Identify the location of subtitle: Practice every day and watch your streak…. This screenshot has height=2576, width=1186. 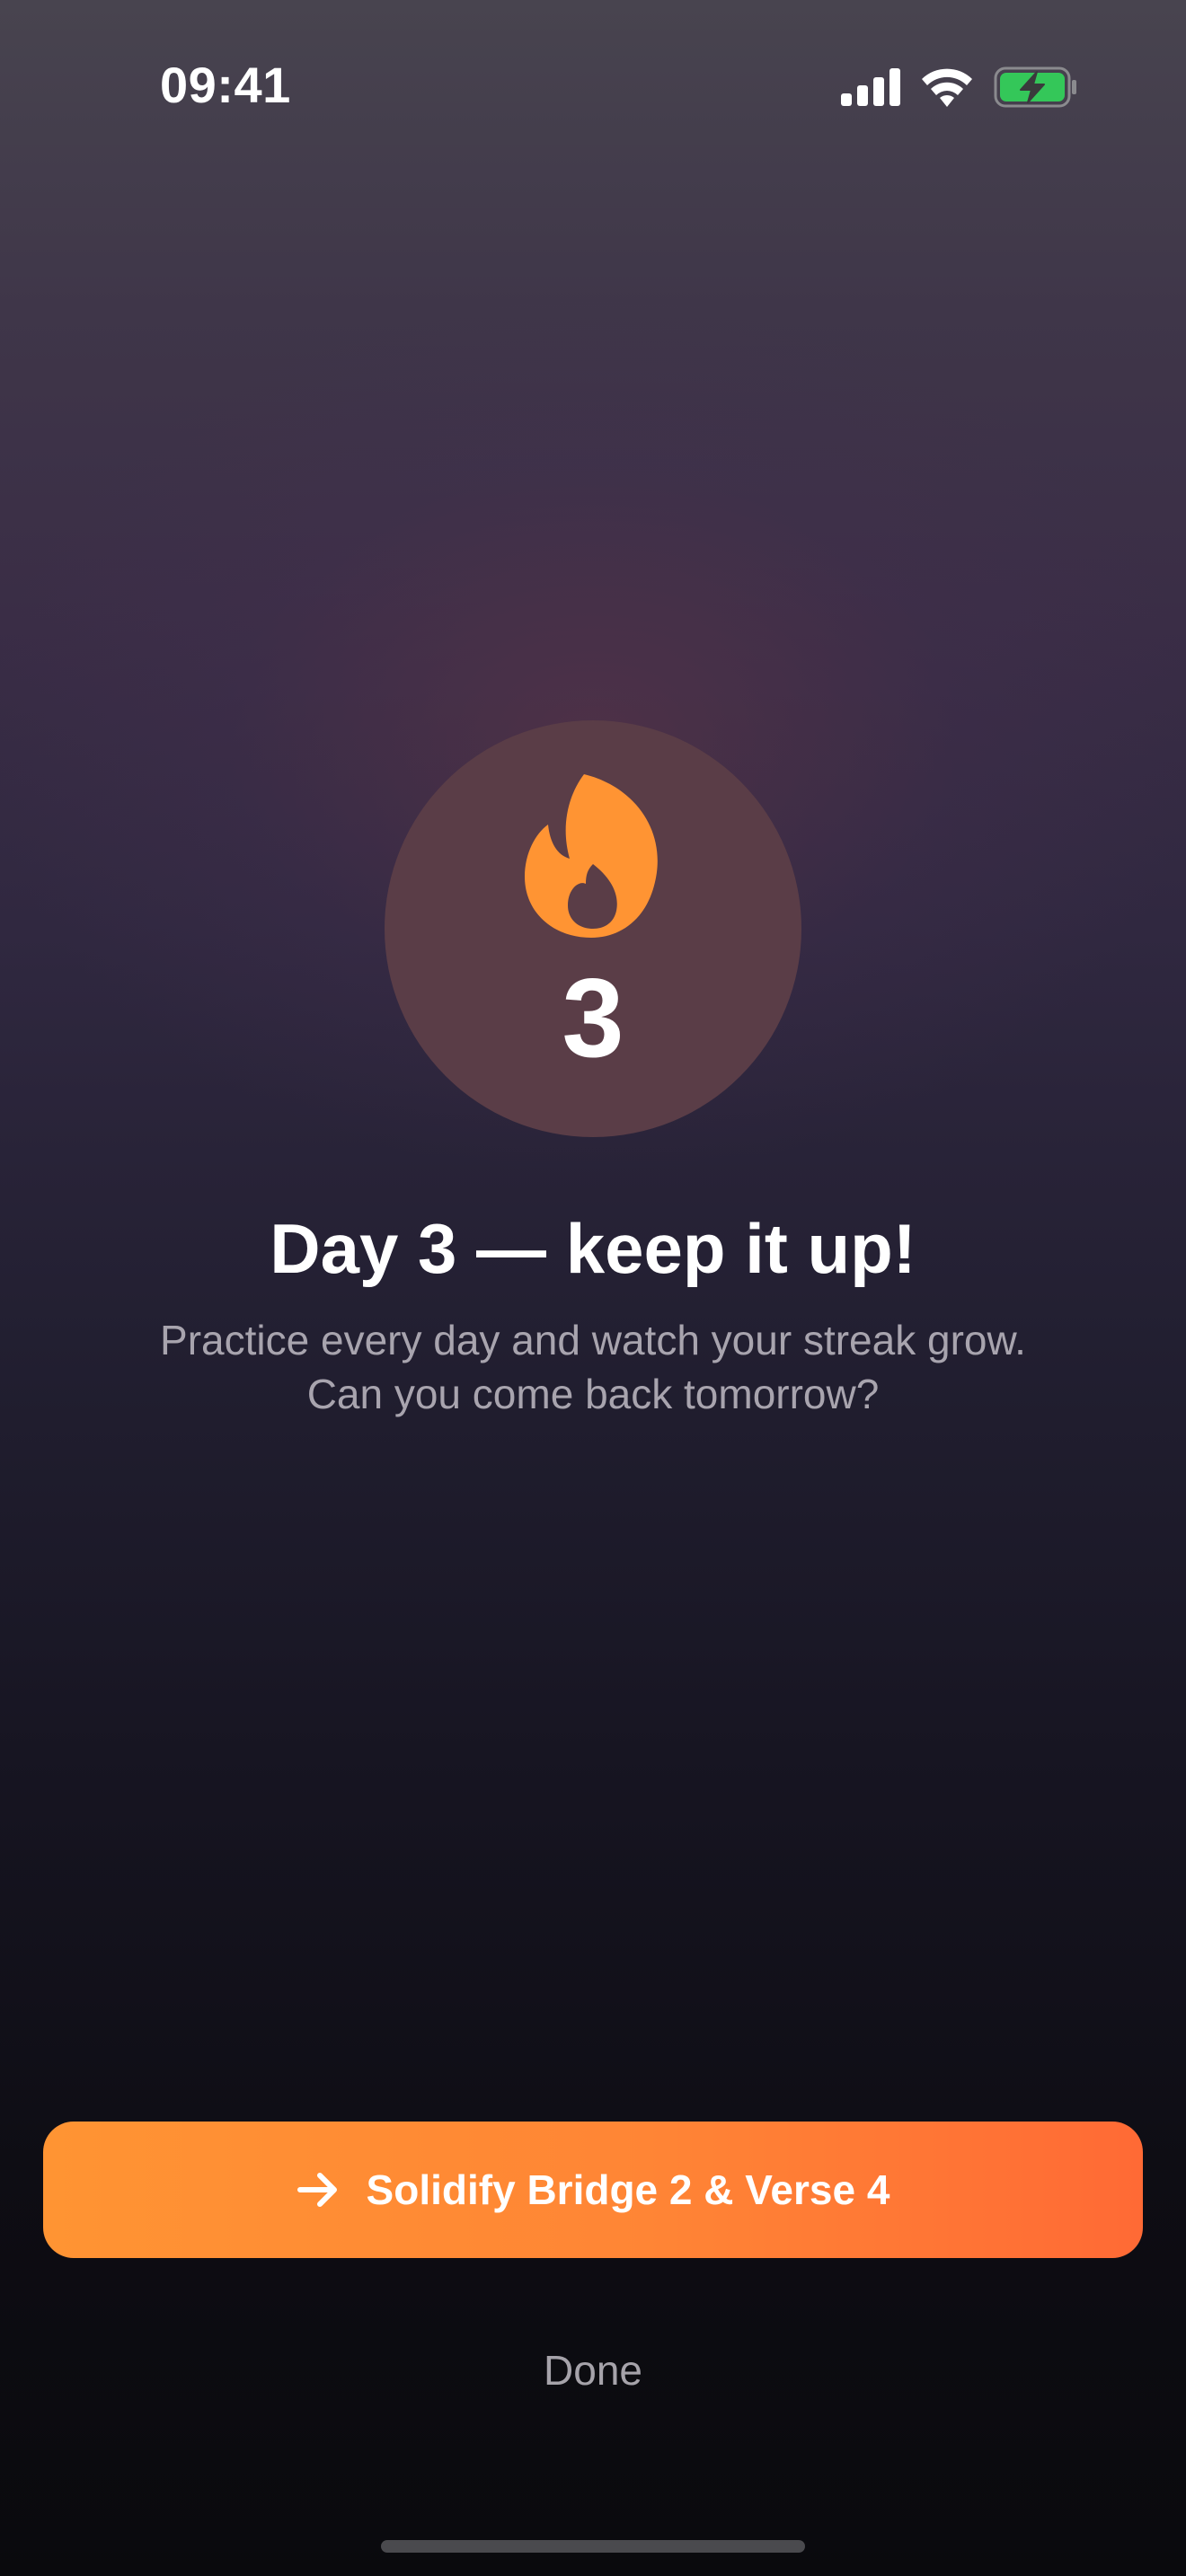
(593, 1367).